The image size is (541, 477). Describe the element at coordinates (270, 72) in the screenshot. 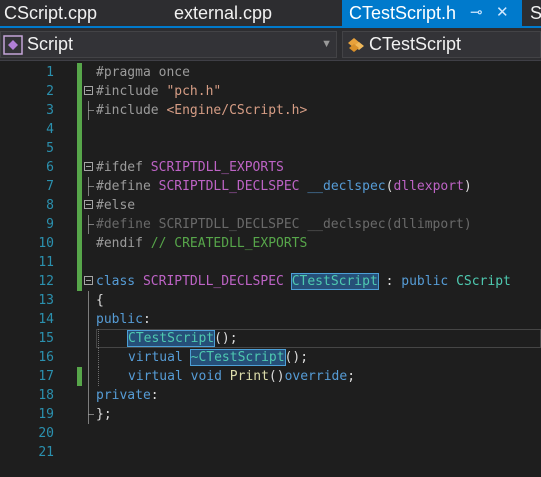

I see `code-line: 1 #pragma once` at that location.